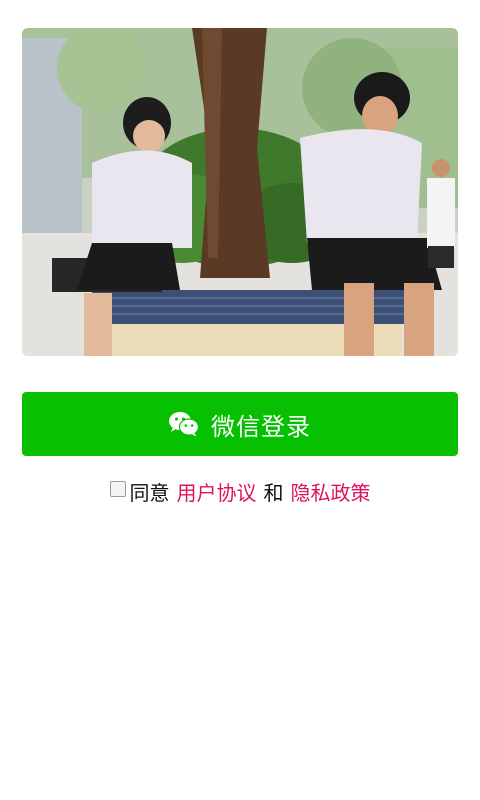  I want to click on agree-and-text: 和, so click(273, 492).